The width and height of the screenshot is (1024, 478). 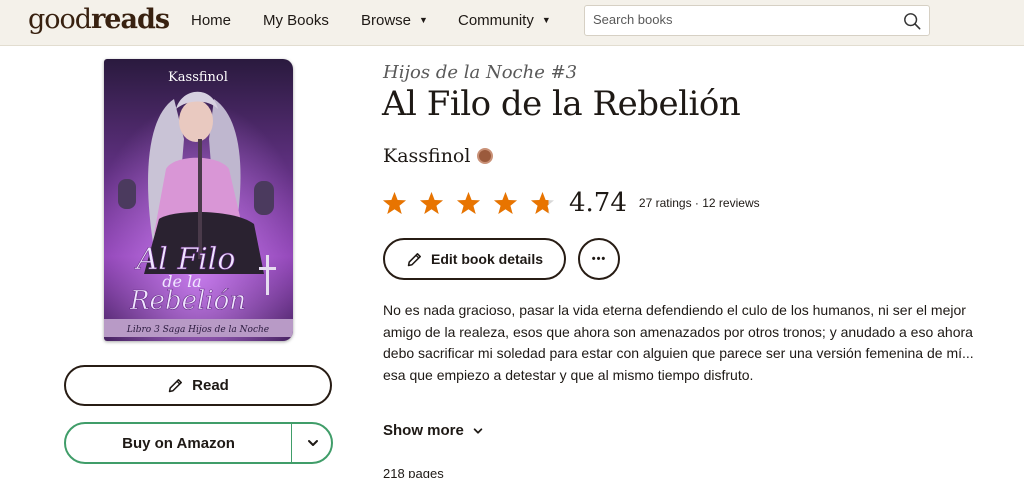 What do you see at coordinates (485, 156) in the screenshot?
I see `goodreads-author-badge-icon` at bounding box center [485, 156].